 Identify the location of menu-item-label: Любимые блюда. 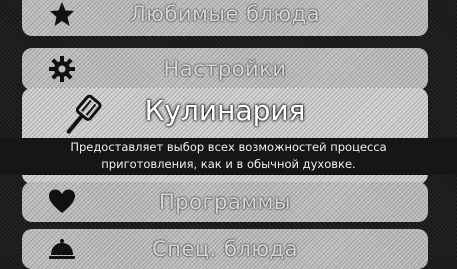
(225, 14).